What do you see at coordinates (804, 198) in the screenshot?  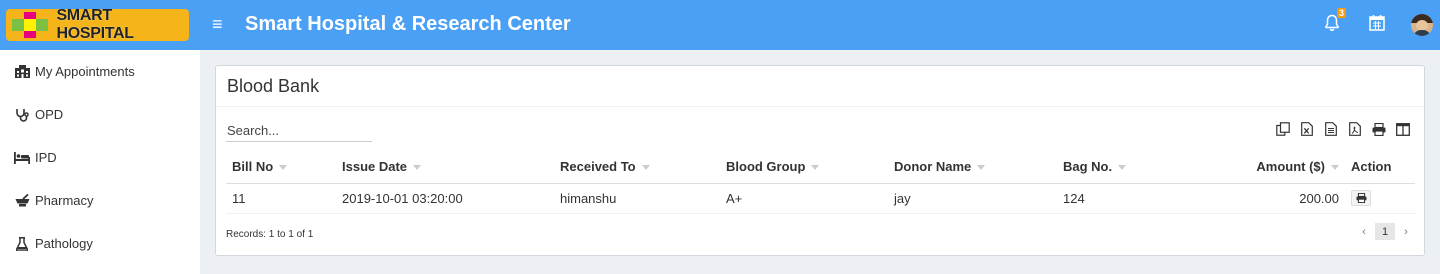 I see `cell-blood-group: A+` at bounding box center [804, 198].